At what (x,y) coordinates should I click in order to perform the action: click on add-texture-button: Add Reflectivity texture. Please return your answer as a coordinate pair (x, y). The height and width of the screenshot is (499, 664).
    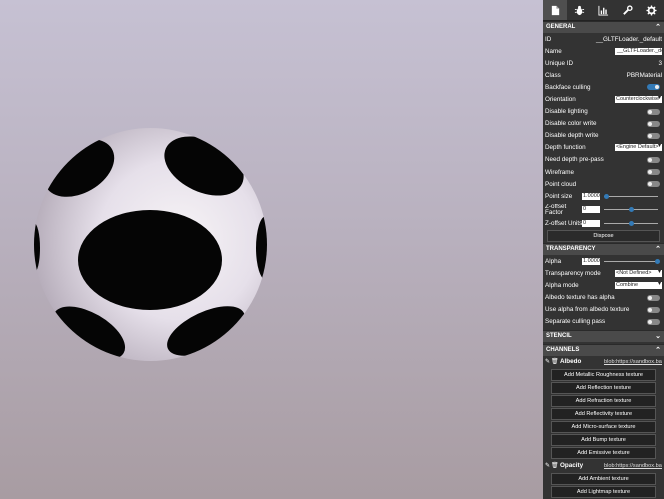
    Looking at the image, I should click on (603, 413).